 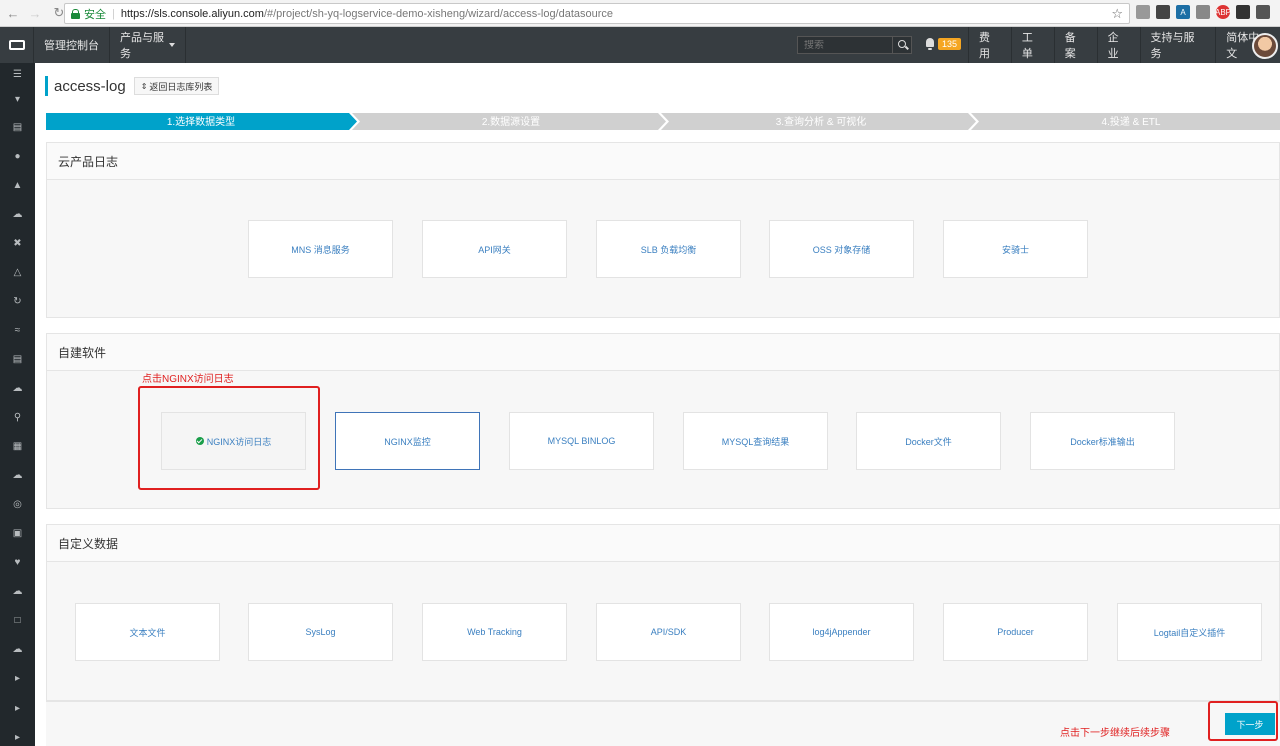 What do you see at coordinates (320, 632) in the screenshot?
I see `card-syslog: SysLog` at bounding box center [320, 632].